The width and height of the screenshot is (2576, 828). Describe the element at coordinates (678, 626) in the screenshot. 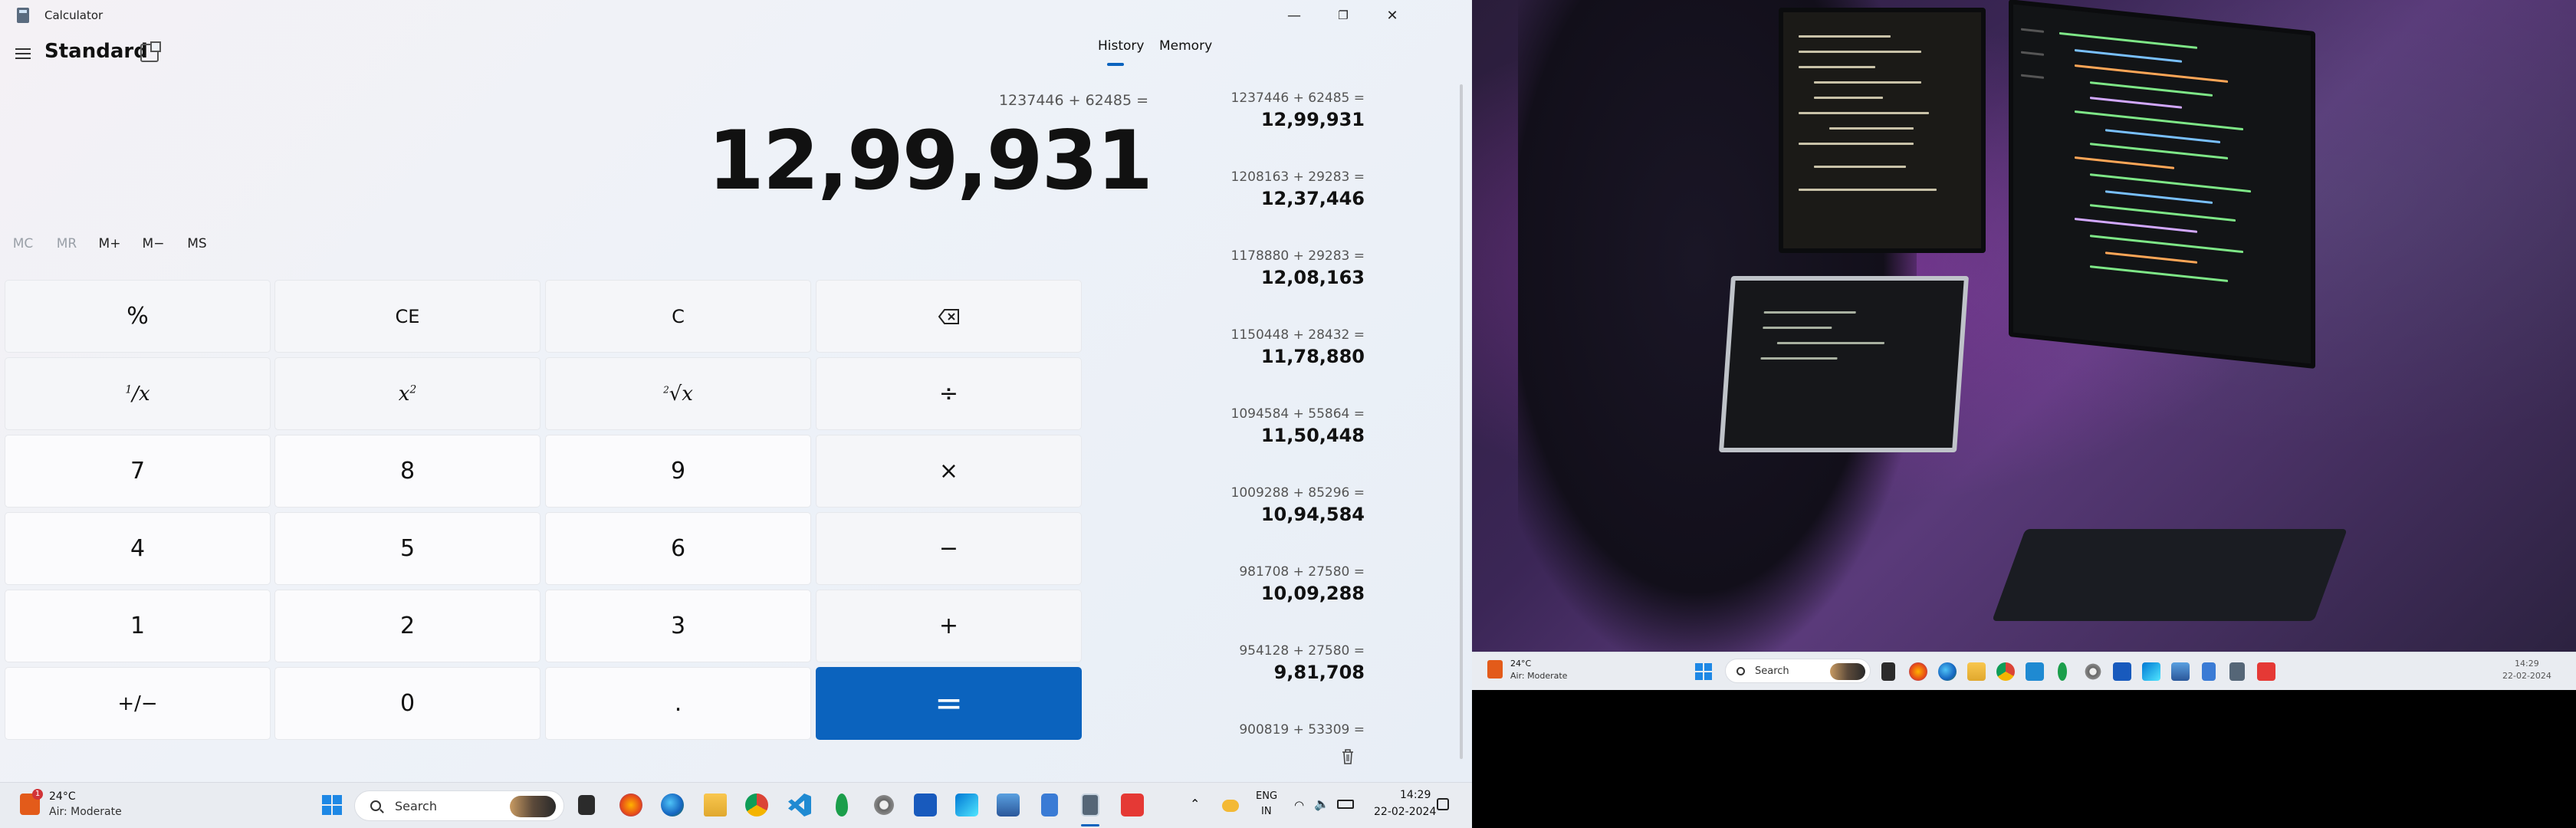

I see `digit-3-button: 3` at that location.